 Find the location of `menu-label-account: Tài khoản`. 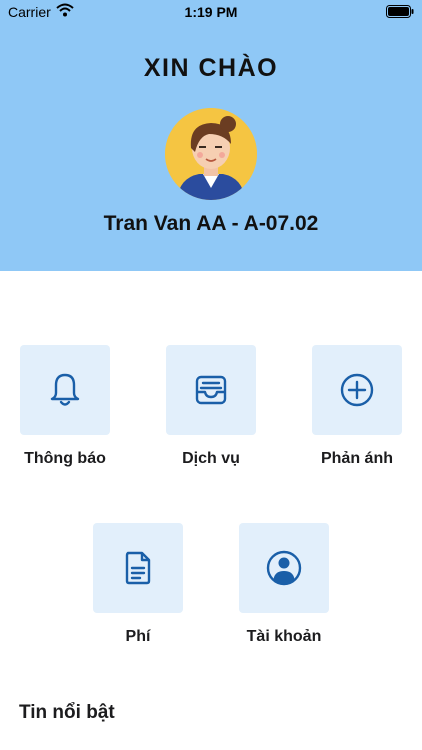

menu-label-account: Tài khoản is located at coordinates (284, 637).